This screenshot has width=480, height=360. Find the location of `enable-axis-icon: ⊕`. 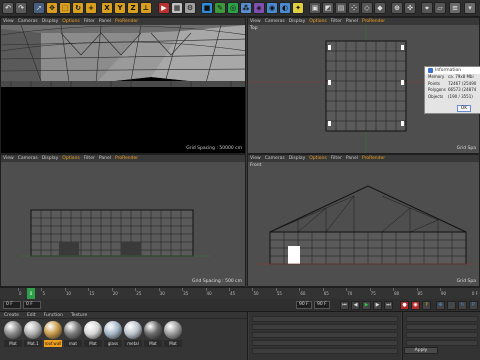

enable-axis-icon: ⊕ is located at coordinates (397, 8).